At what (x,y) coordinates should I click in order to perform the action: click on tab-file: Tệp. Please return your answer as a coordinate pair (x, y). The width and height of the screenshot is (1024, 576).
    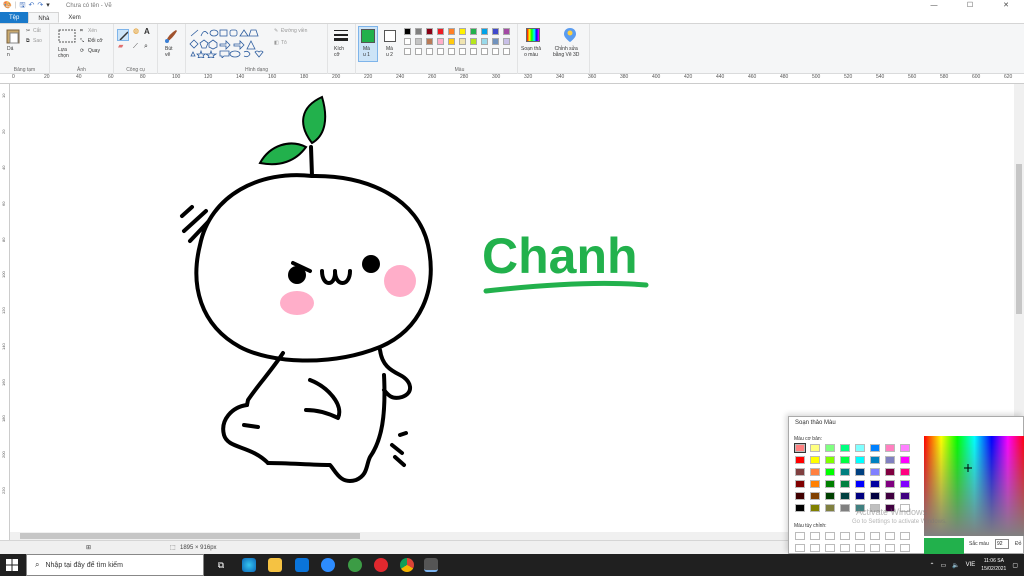
    Looking at the image, I should click on (14, 17).